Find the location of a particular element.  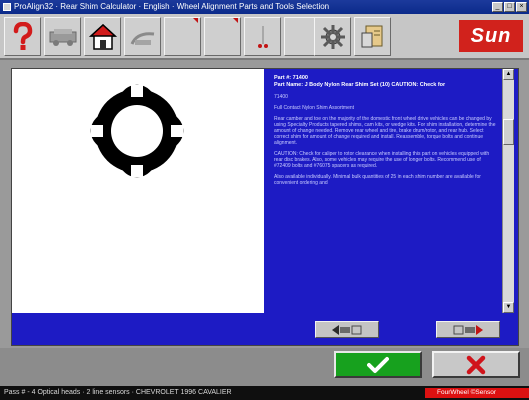

close-icon is located at coordinates (476, 364).